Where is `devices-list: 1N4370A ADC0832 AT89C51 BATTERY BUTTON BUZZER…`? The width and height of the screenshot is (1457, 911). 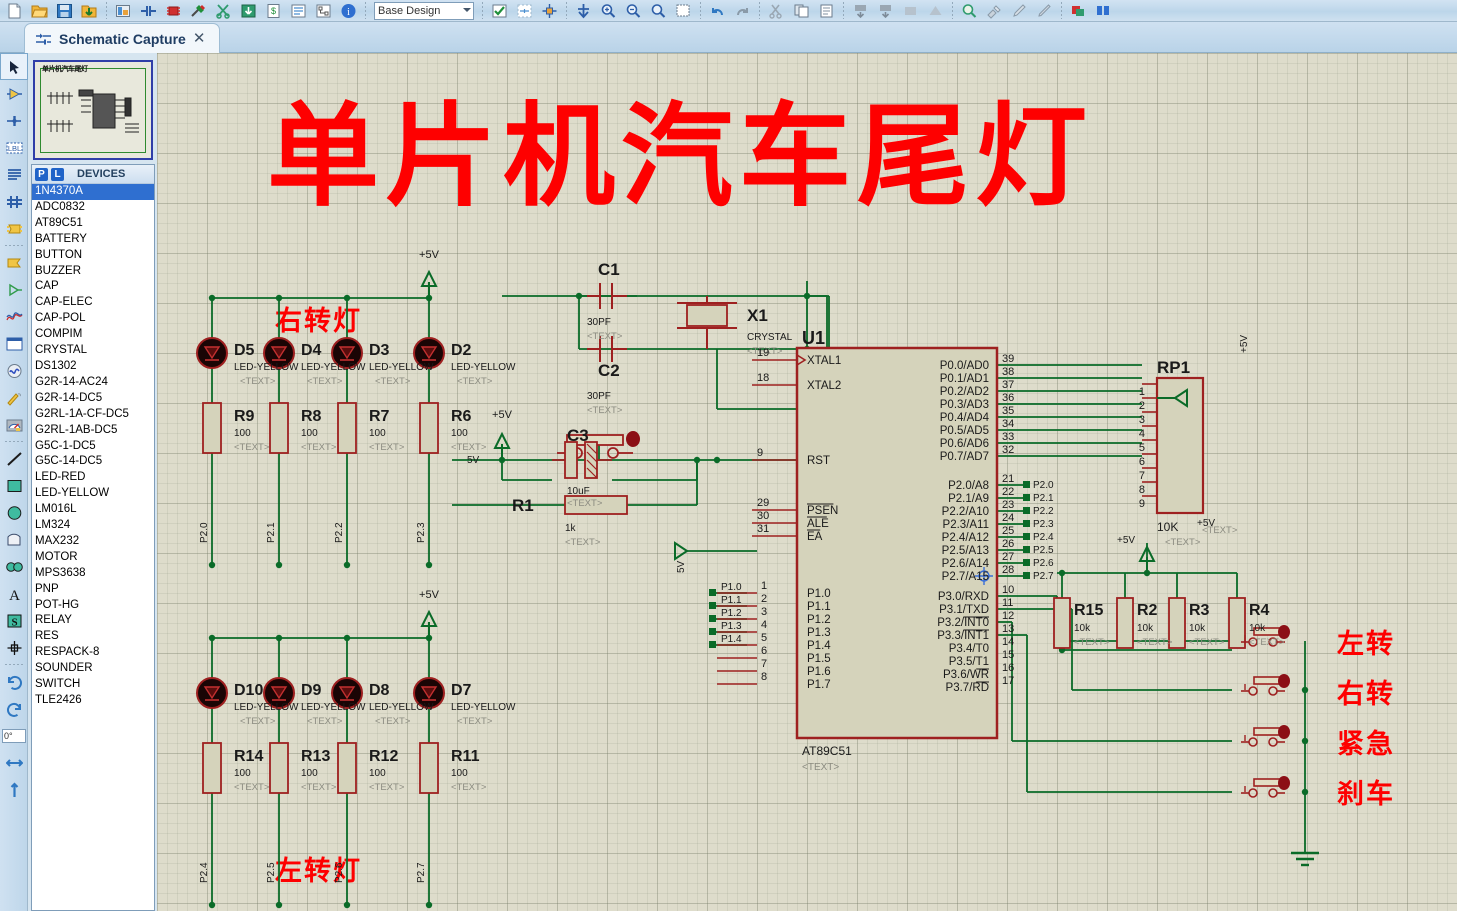 devices-list: 1N4370A ADC0832 AT89C51 BATTERY BUTTON BUZZER… is located at coordinates (93, 446).